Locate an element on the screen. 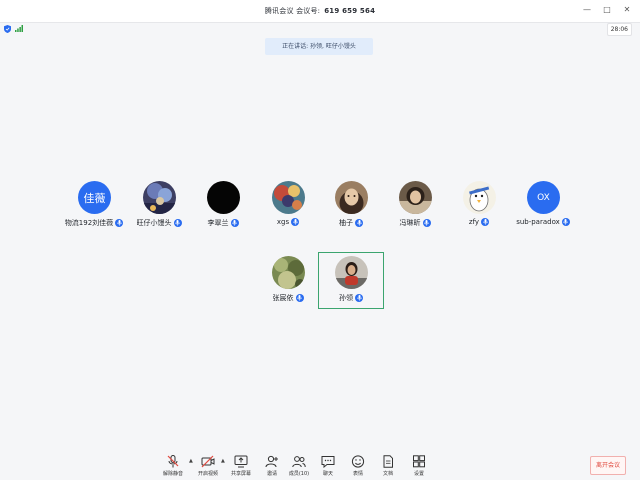 The width and height of the screenshot is (640, 480). participant-name: 孙领 is located at coordinates (346, 298).